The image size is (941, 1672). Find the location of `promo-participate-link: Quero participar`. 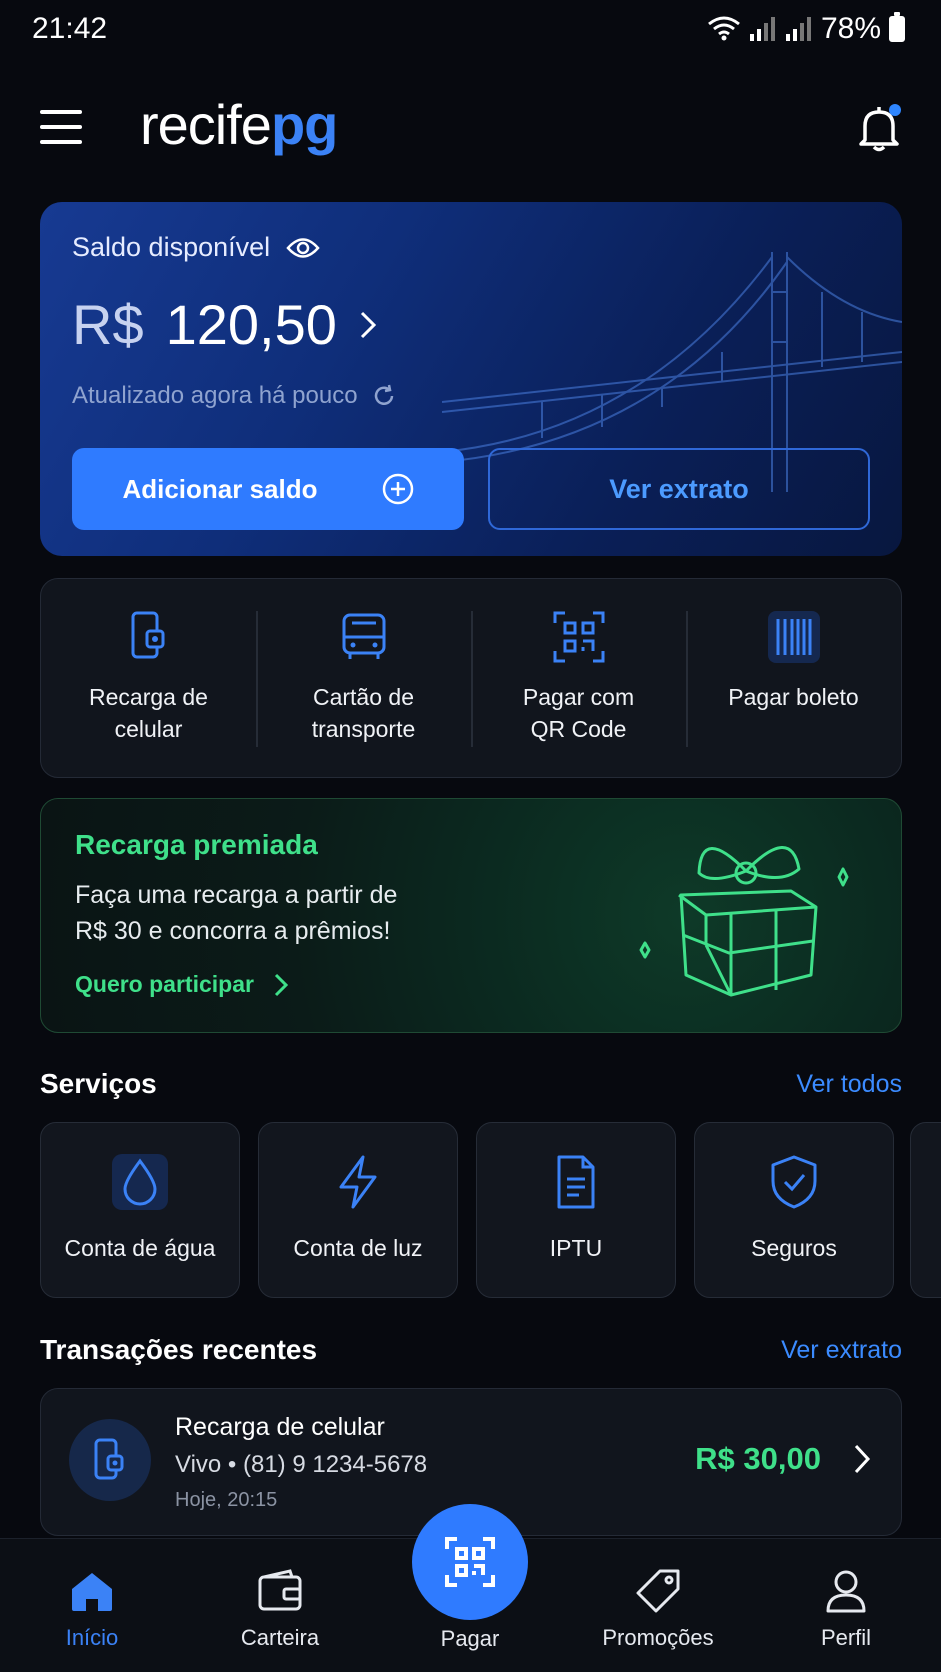

promo-participate-link: Quero participar is located at coordinates (181, 984).